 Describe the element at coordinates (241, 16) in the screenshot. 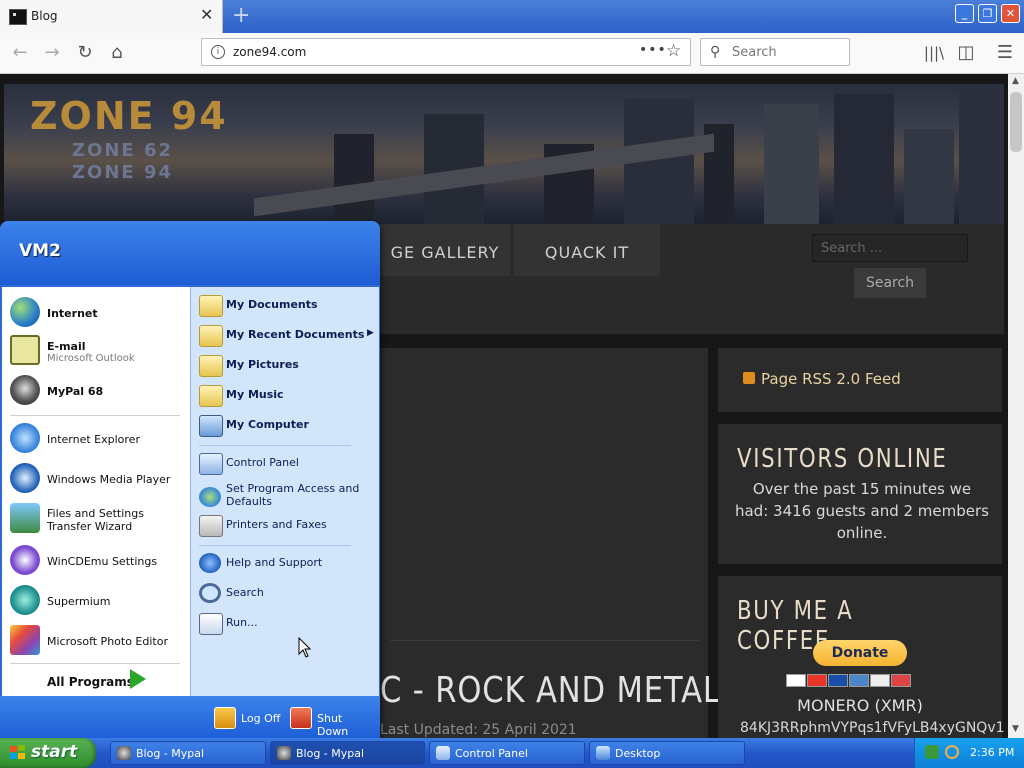

I see `new-tab-button: +` at that location.